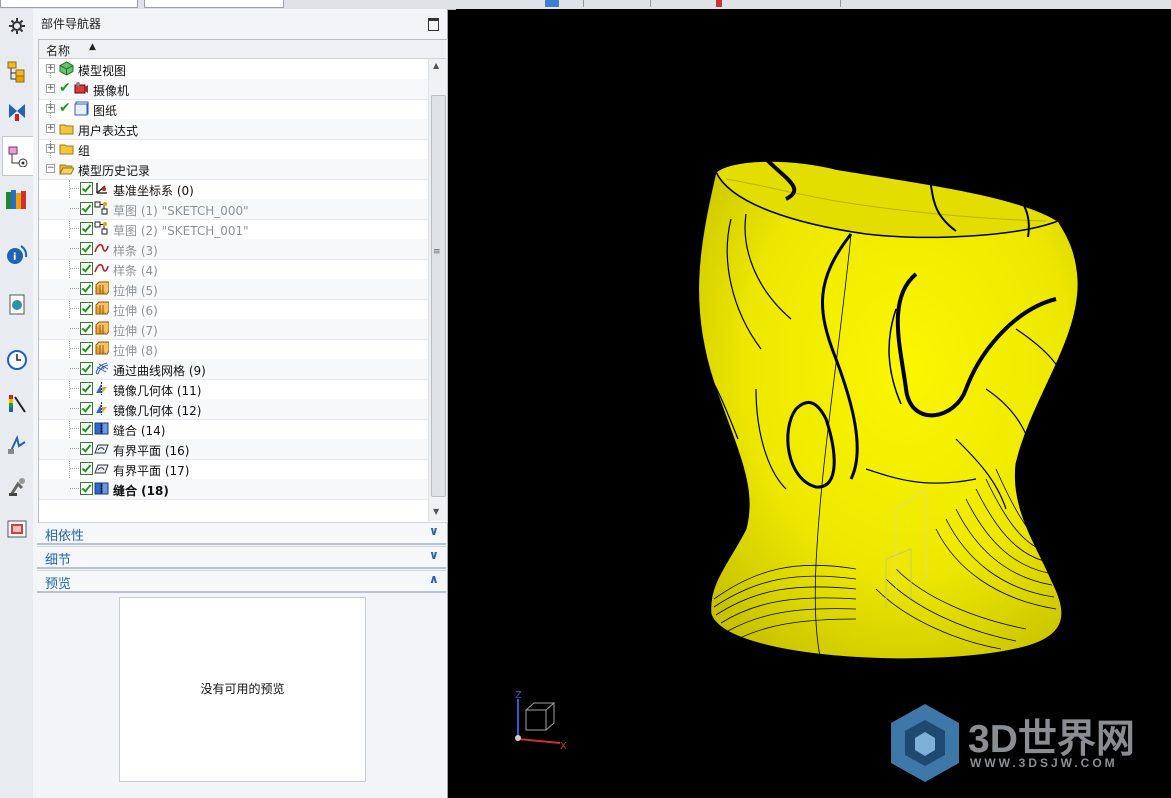  Describe the element at coordinates (233, 89) in the screenshot. I see `tree-row: + ✔ 摄像机` at that location.